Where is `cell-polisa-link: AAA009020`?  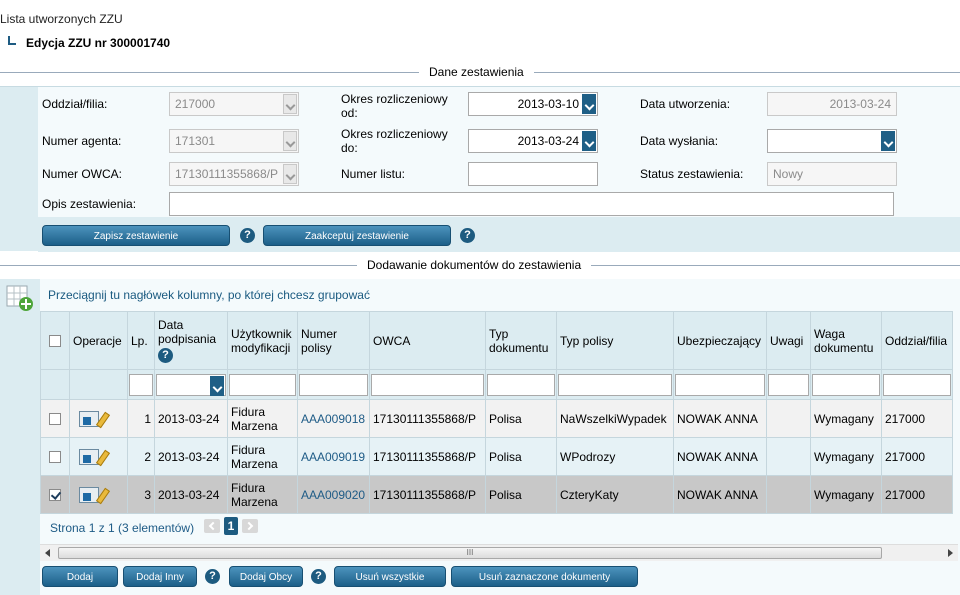 cell-polisa-link: AAA009020 is located at coordinates (333, 494).